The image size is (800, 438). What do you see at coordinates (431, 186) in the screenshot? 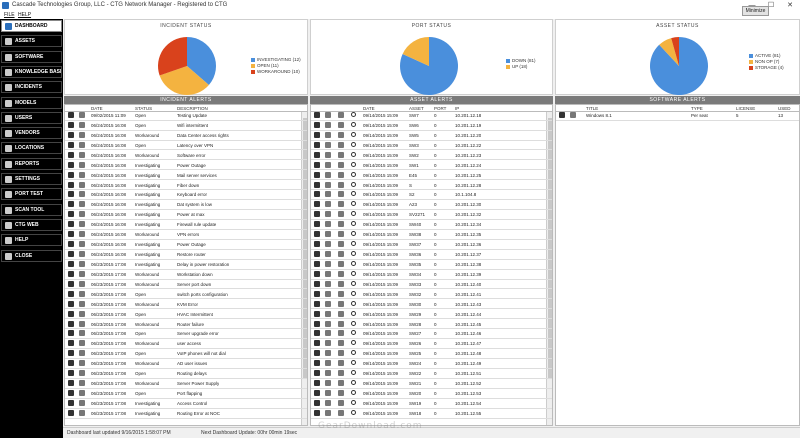
I see `table-row: 09/14/2015 15:09 S 0 10.201.12.28` at bounding box center [431, 186].